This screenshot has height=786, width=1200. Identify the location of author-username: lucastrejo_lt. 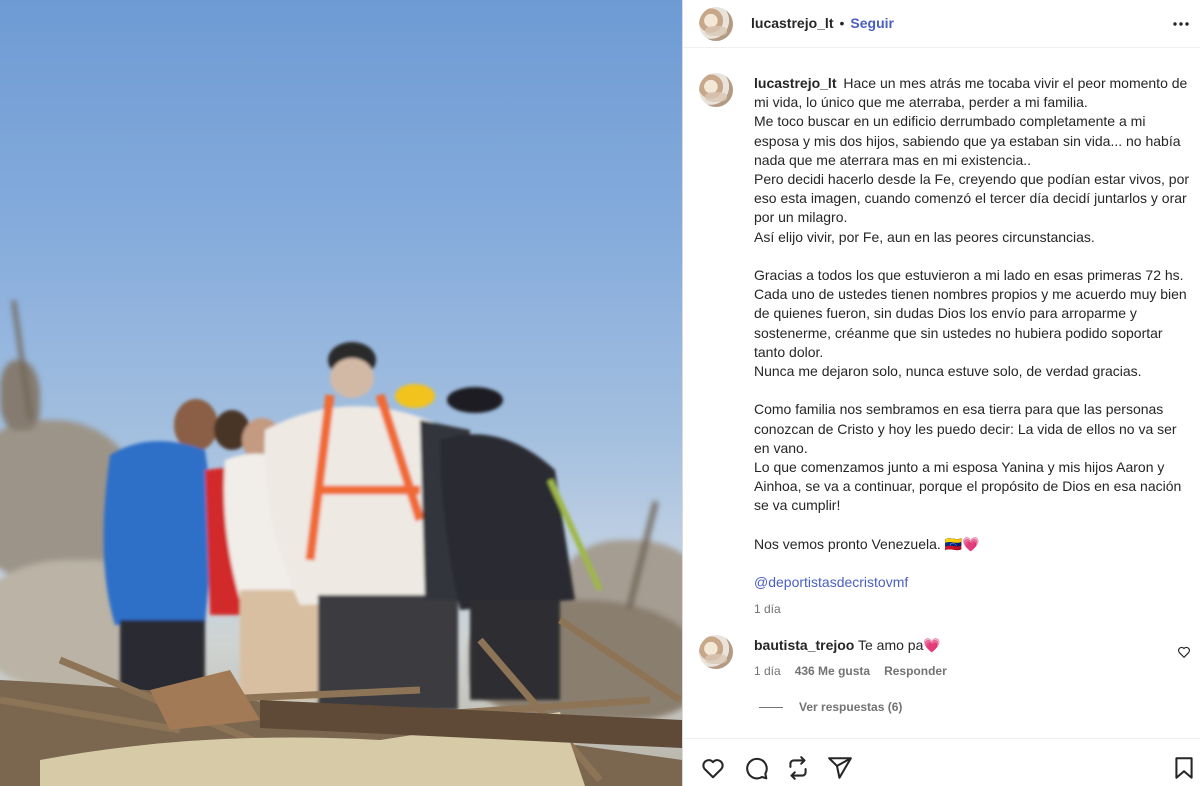
(792, 23).